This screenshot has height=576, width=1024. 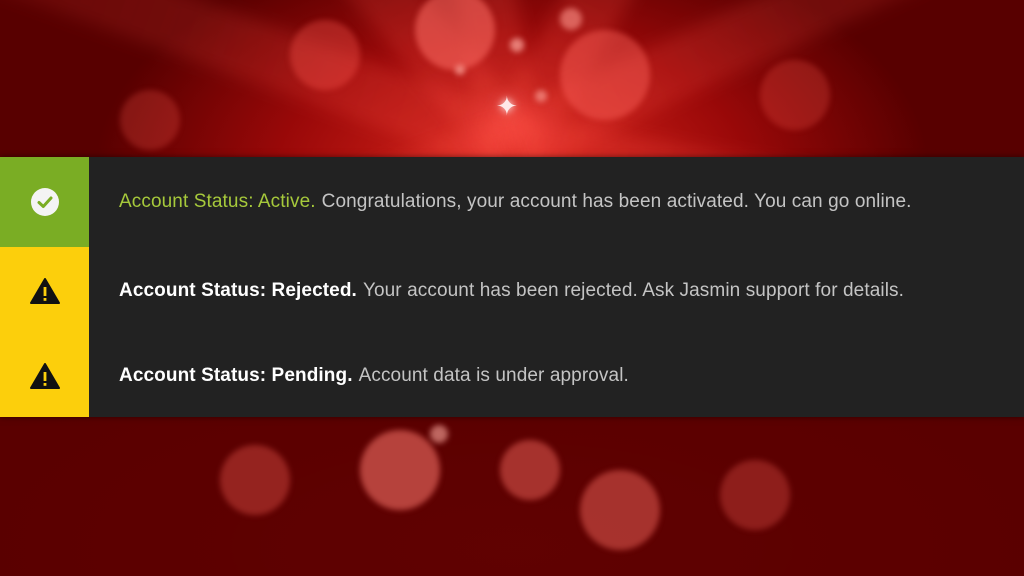 What do you see at coordinates (238, 290) in the screenshot?
I see `rejected-status-label: Account Status: Rejected.` at bounding box center [238, 290].